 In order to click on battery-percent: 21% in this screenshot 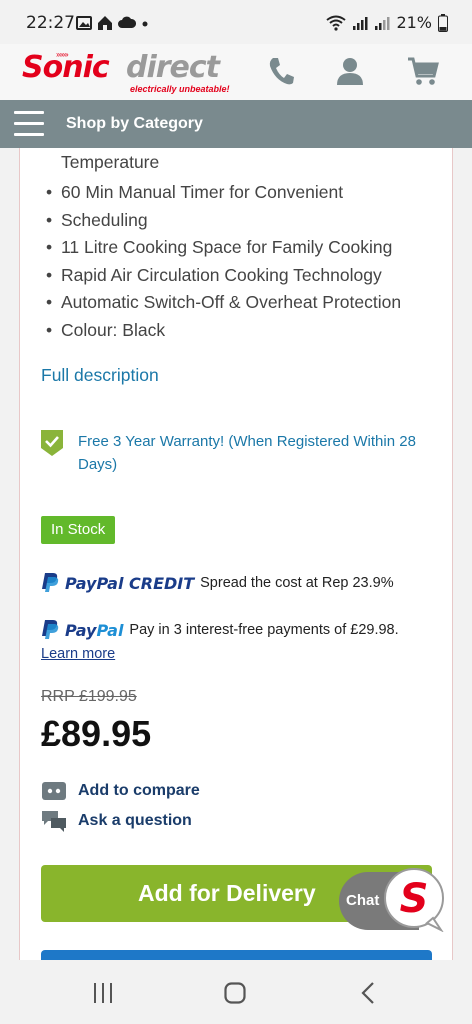, I will do `click(414, 22)`.